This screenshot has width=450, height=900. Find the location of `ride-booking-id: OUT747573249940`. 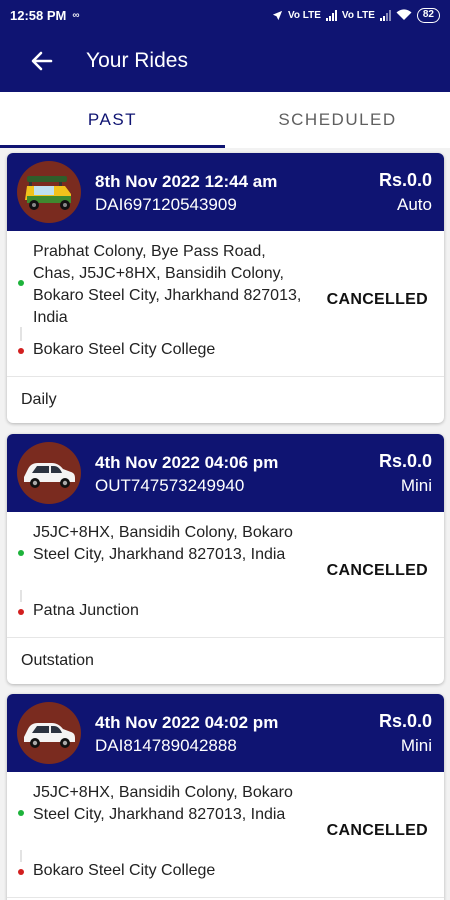

ride-booking-id: OUT747573249940 is located at coordinates (170, 485).